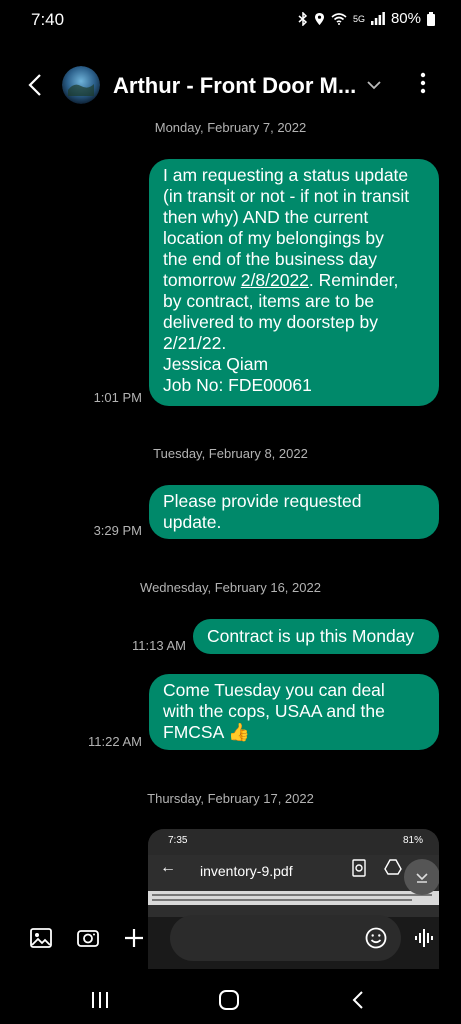 This screenshot has height=1024, width=461. Describe the element at coordinates (230, 20) in the screenshot. I see `status-bar: 7:40 5G 80%` at that location.